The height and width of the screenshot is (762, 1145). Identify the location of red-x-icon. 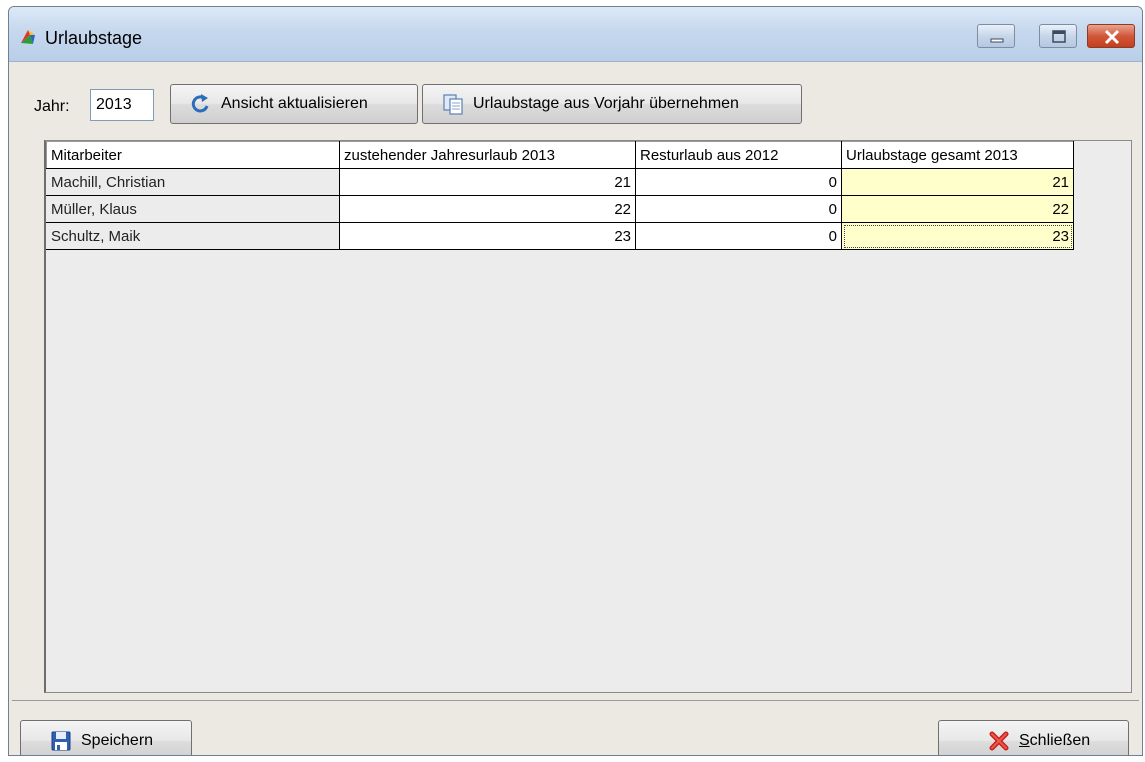
(999, 741).